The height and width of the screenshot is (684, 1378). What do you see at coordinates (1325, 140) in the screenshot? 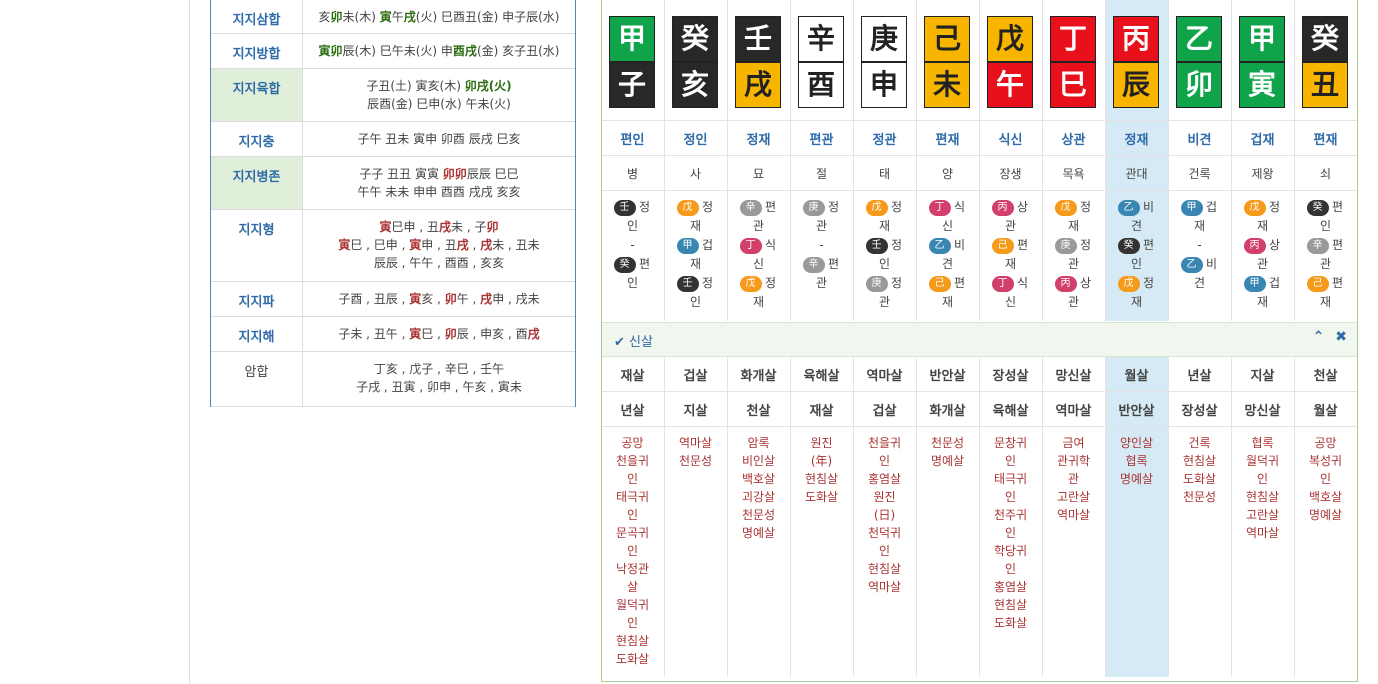
I see `ten-god-label: 편재` at bounding box center [1325, 140].